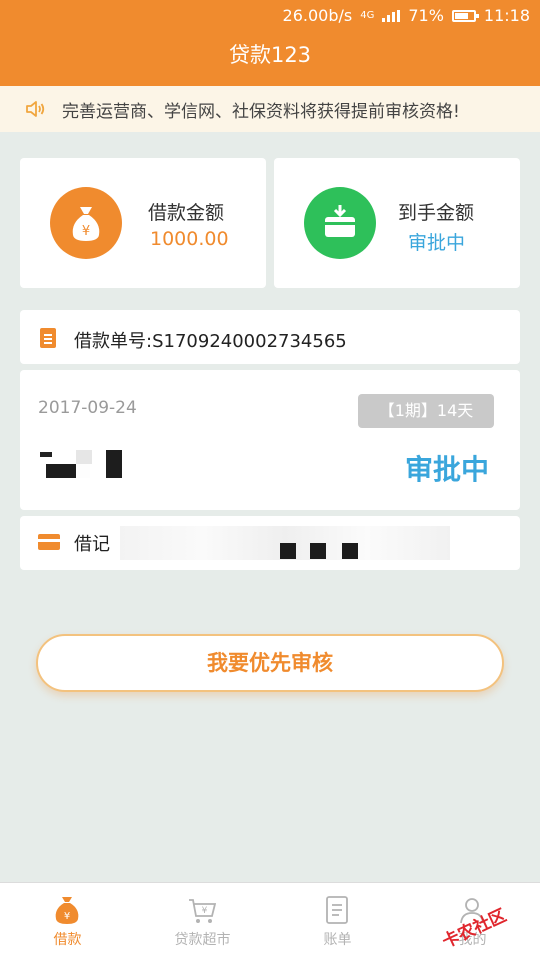  I want to click on order-detail-card: 2017-09-24 【1期】14天 审批中, so click(270, 440).